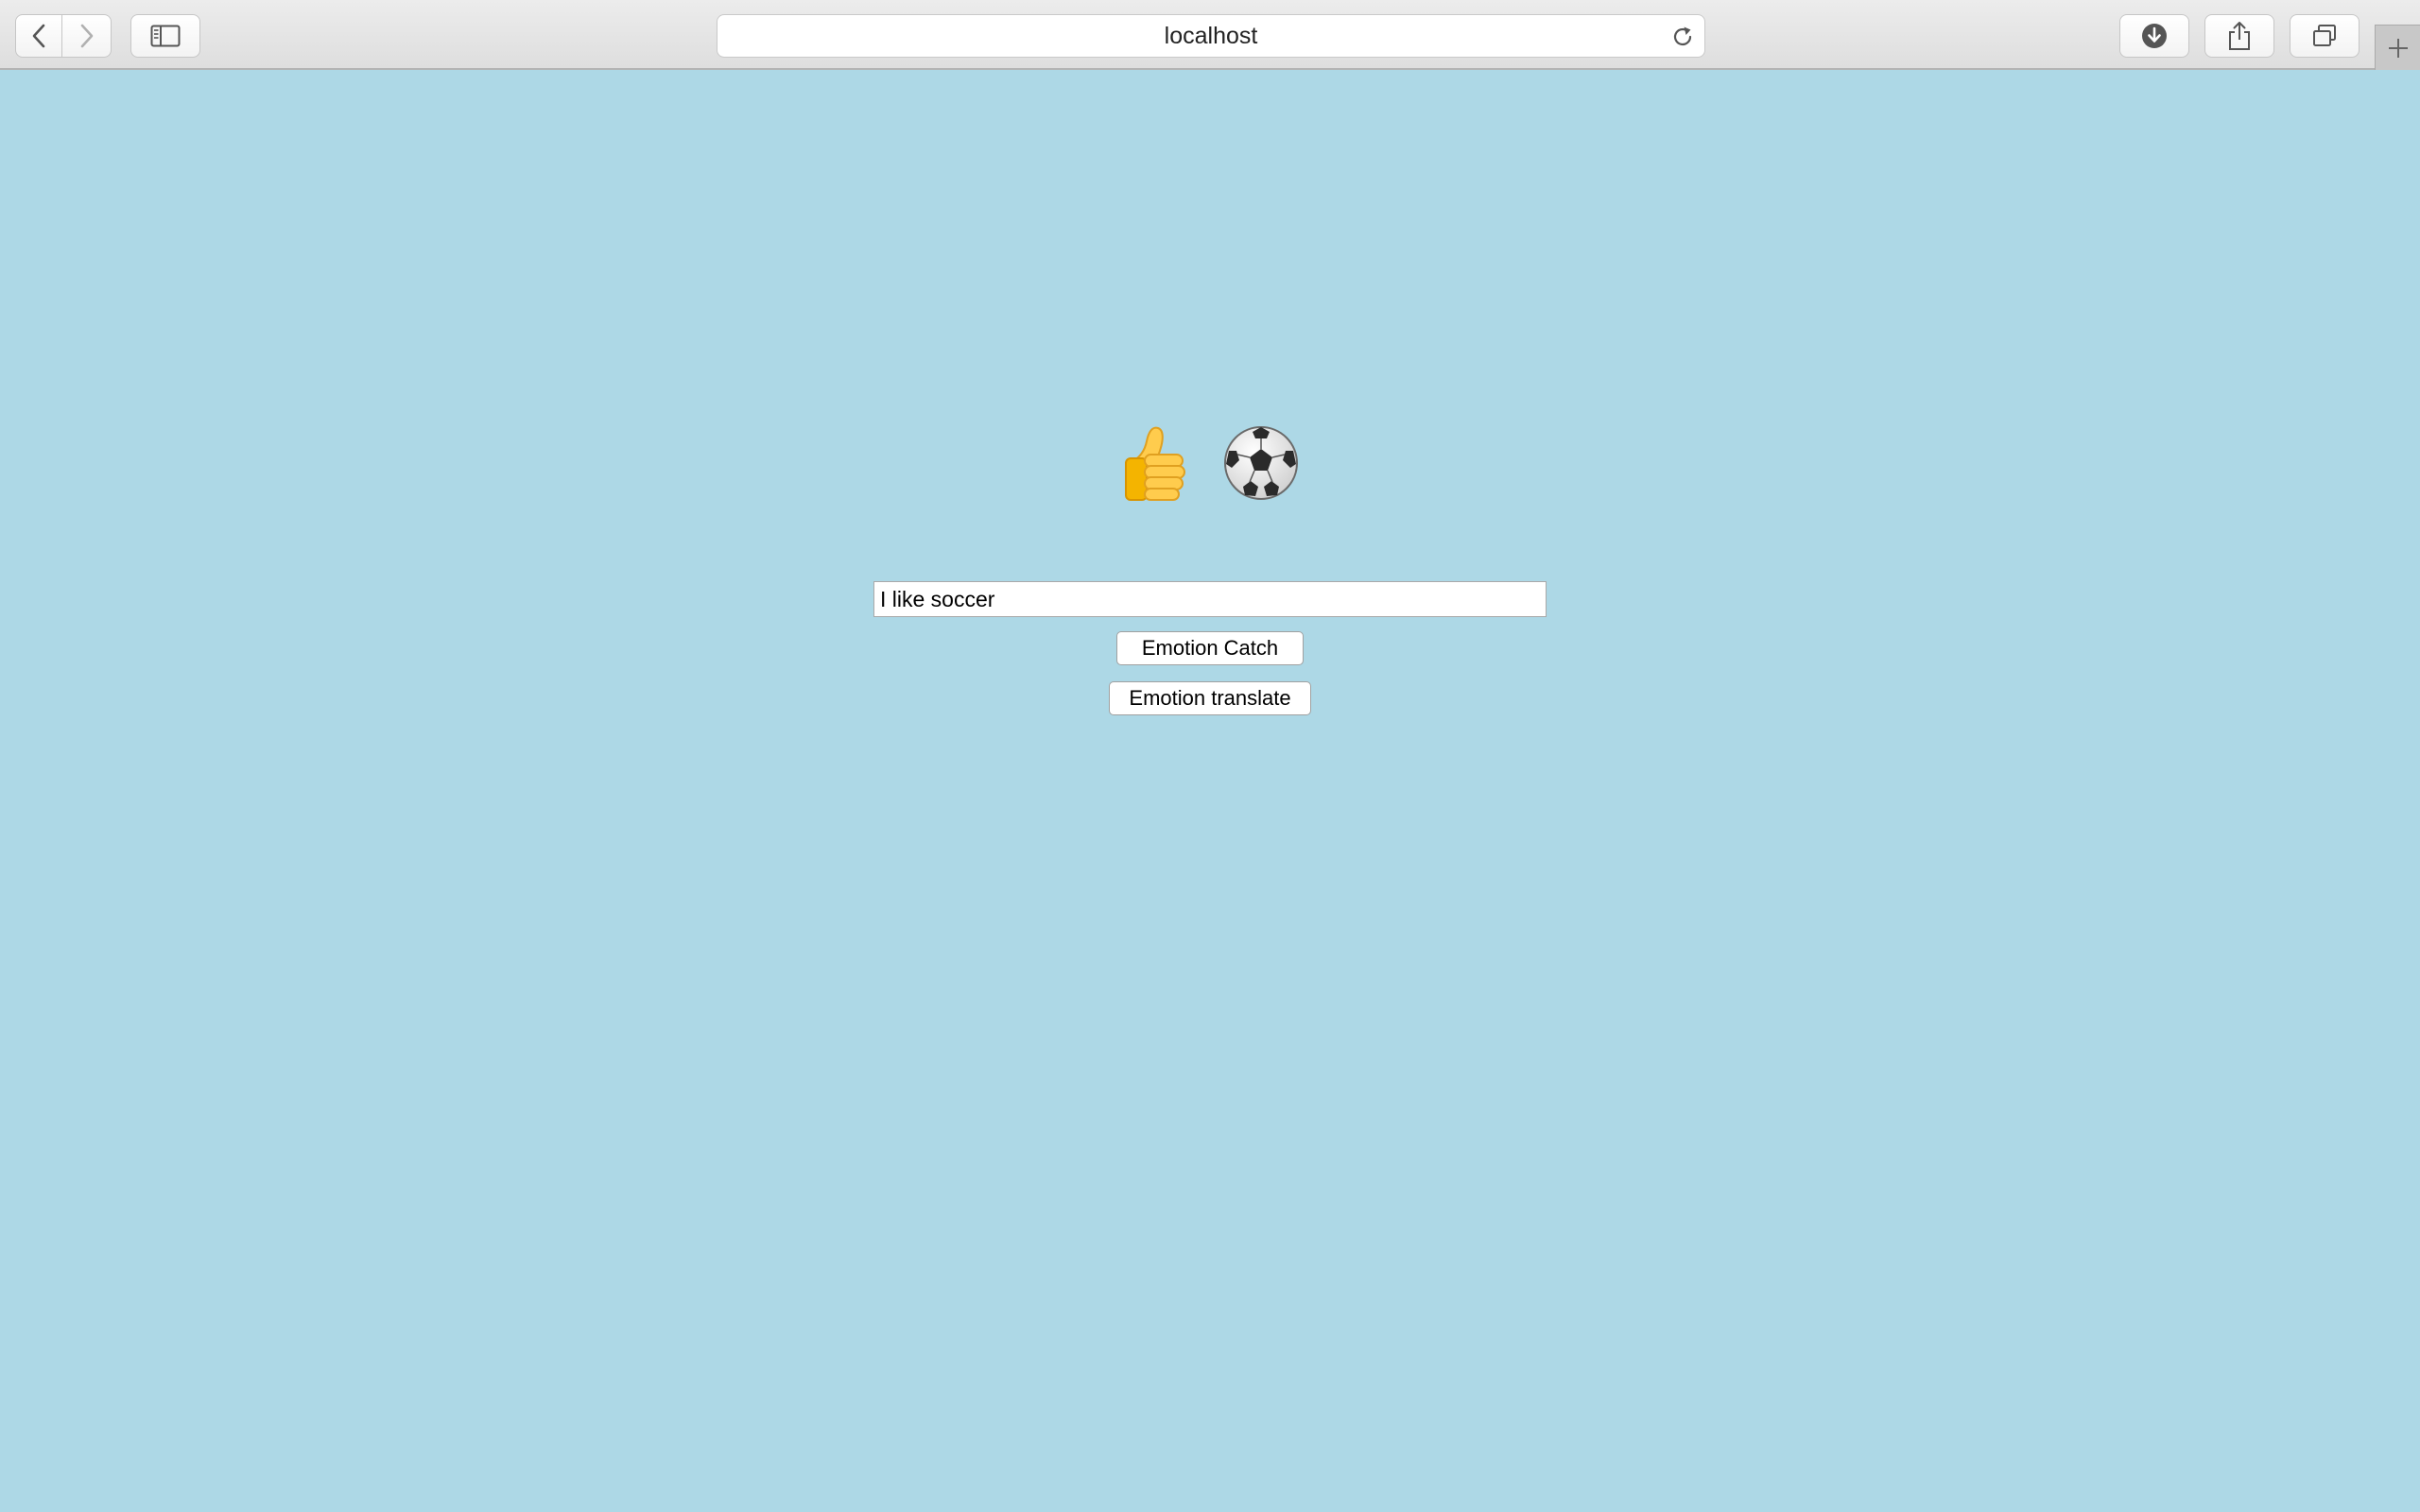 The image size is (2420, 1512). I want to click on chevron-left-icon, so click(38, 36).